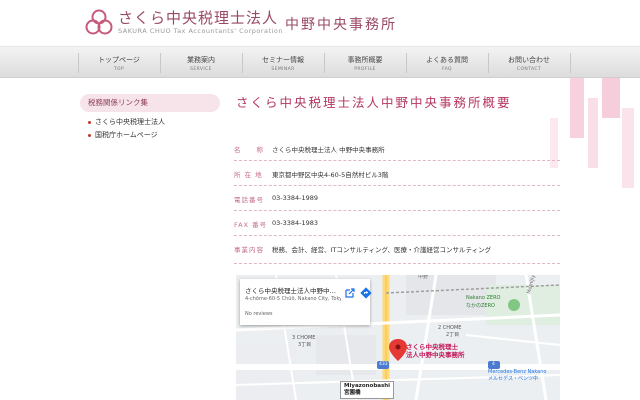 This screenshot has height=400, width=640. I want to click on row-label: FAX 番号, so click(251, 225).